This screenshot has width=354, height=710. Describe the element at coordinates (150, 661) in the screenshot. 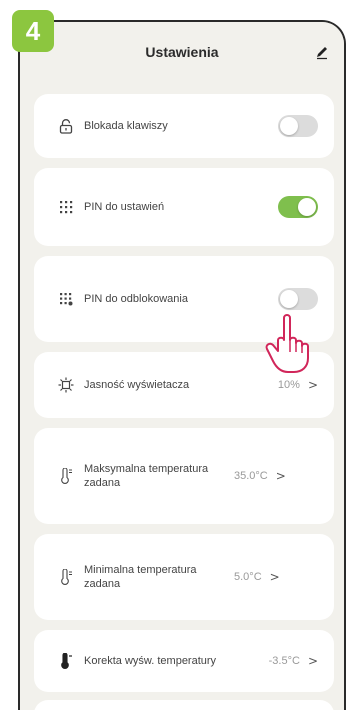

I see `setting-label: Korekta wyśw. temperatury` at that location.